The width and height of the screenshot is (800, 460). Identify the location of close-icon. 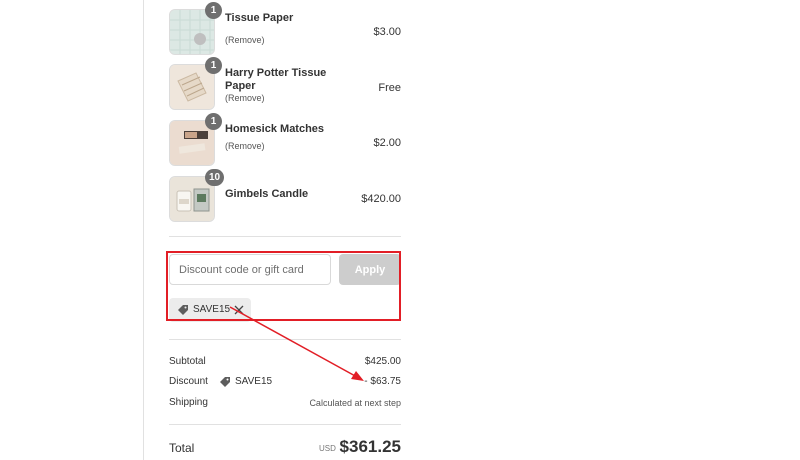
(239, 310).